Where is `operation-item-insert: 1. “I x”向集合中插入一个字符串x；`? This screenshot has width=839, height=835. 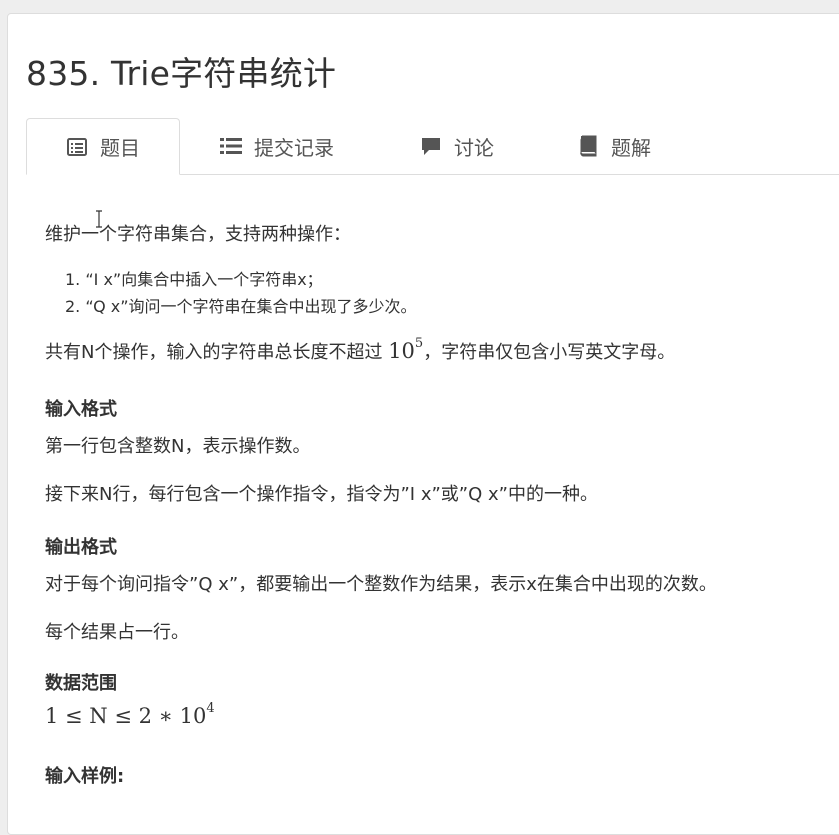 operation-item-insert: 1. “I x”向集合中插入一个字符串x； is located at coordinates (194, 279).